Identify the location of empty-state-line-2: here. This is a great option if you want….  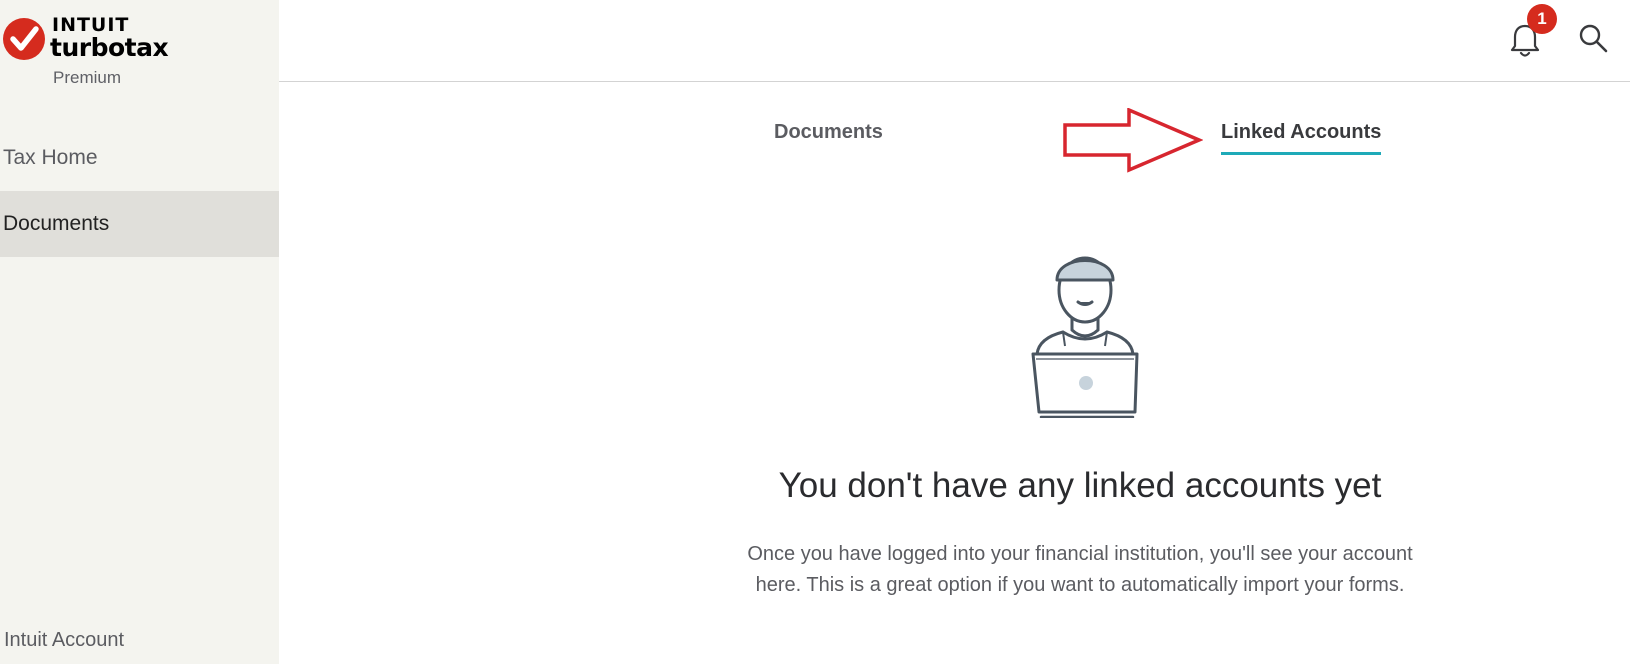
(1080, 585).